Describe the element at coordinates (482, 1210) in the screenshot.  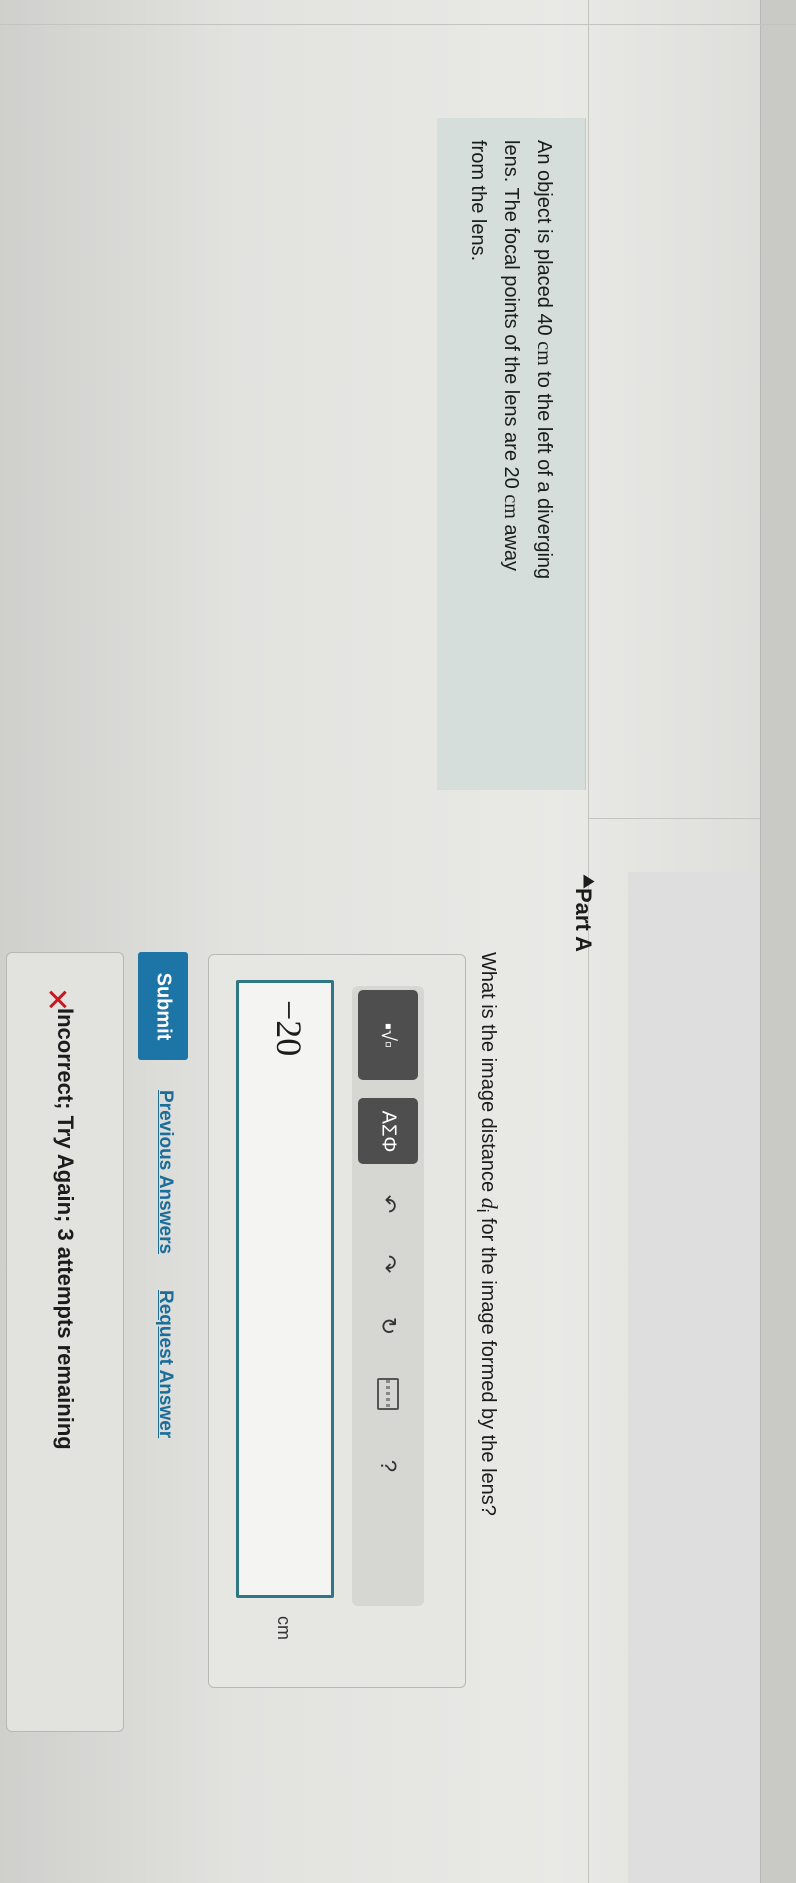
I see `variable-subscript: i` at that location.